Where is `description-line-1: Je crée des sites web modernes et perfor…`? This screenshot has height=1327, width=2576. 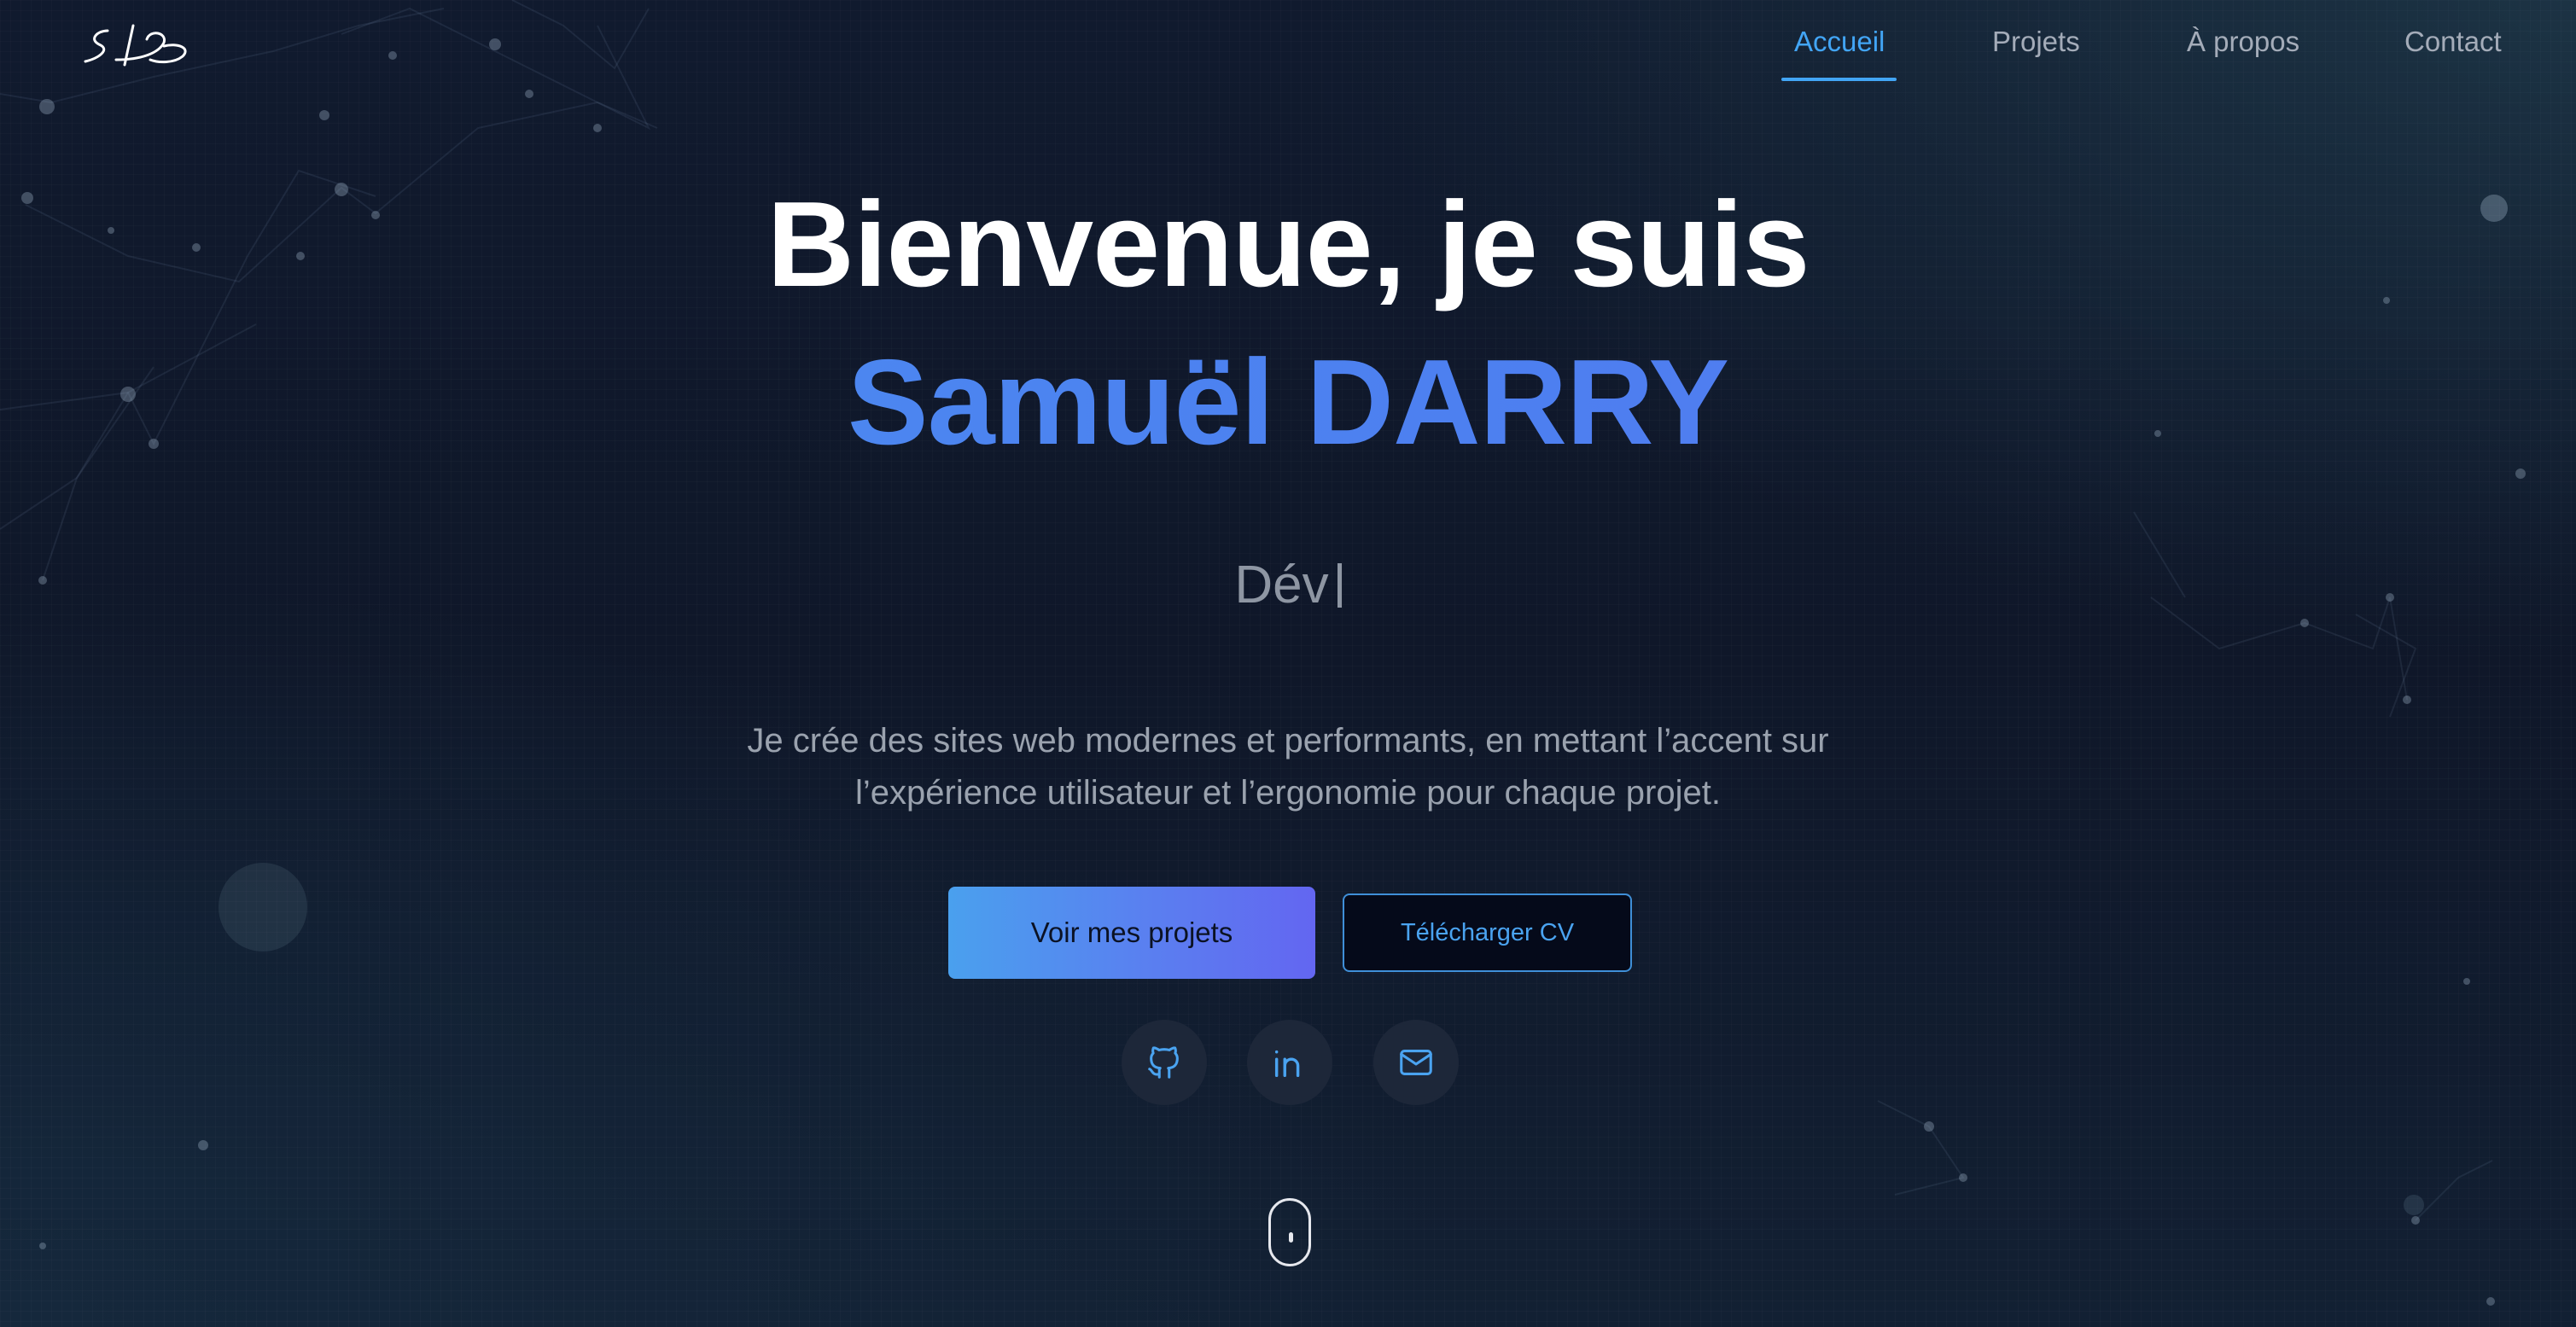 description-line-1: Je crée des sites web modernes et perfor… is located at coordinates (1288, 741).